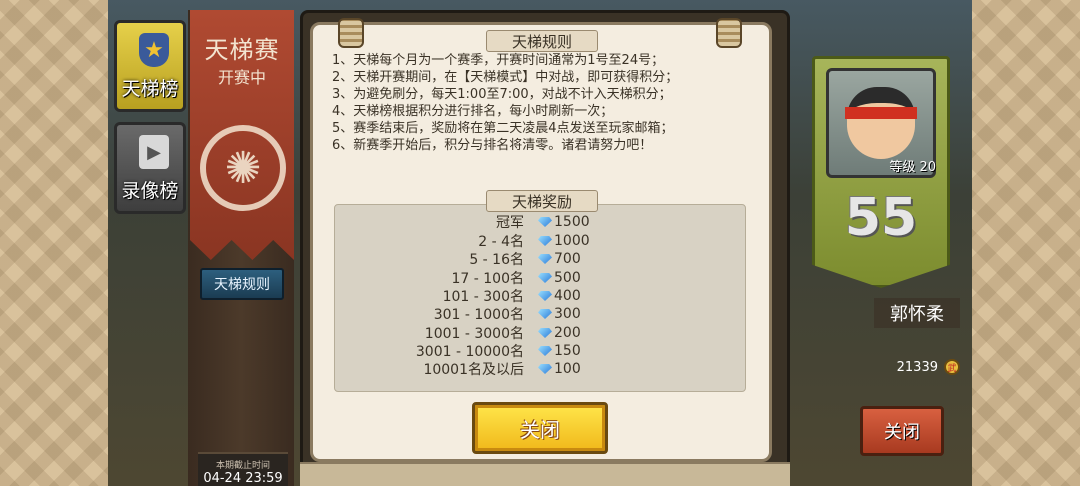 The image size is (1080, 486). Describe the element at coordinates (567, 351) in the screenshot. I see `reward-amount: 150` at that location.